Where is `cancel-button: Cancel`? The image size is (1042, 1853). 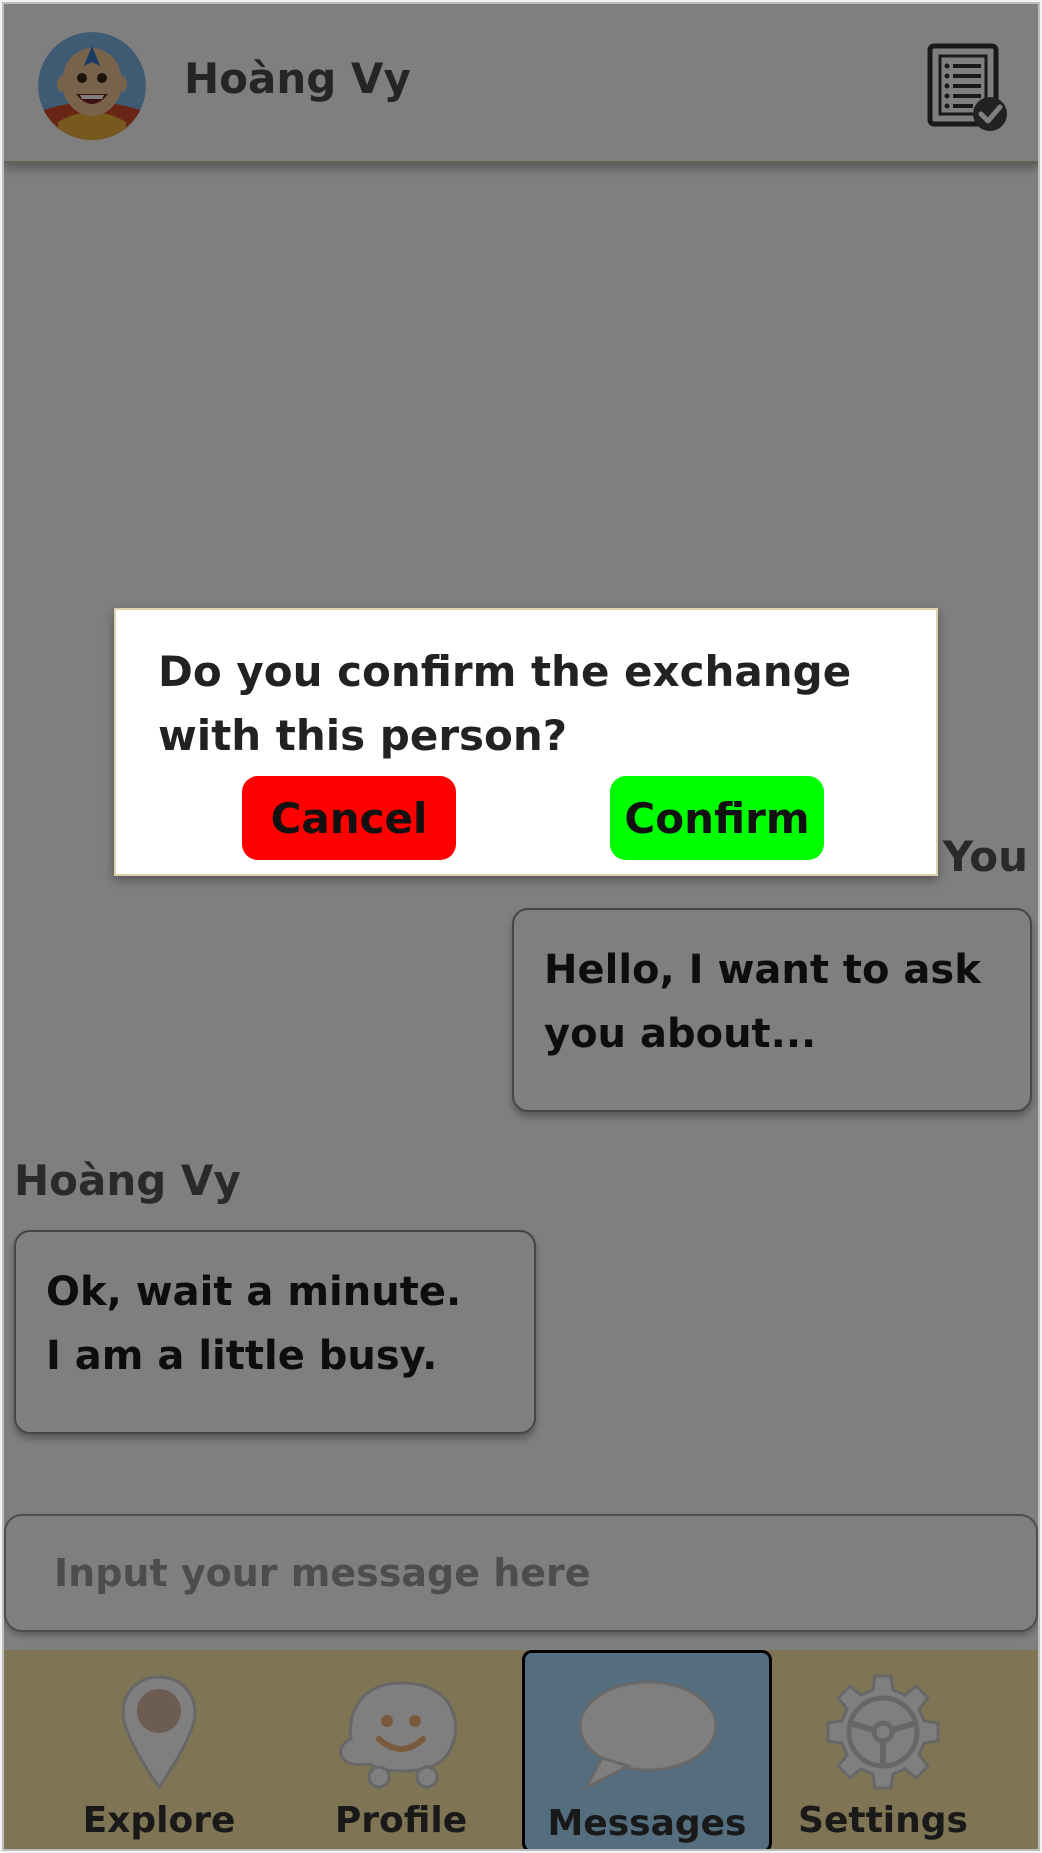
cancel-button: Cancel is located at coordinates (349, 818).